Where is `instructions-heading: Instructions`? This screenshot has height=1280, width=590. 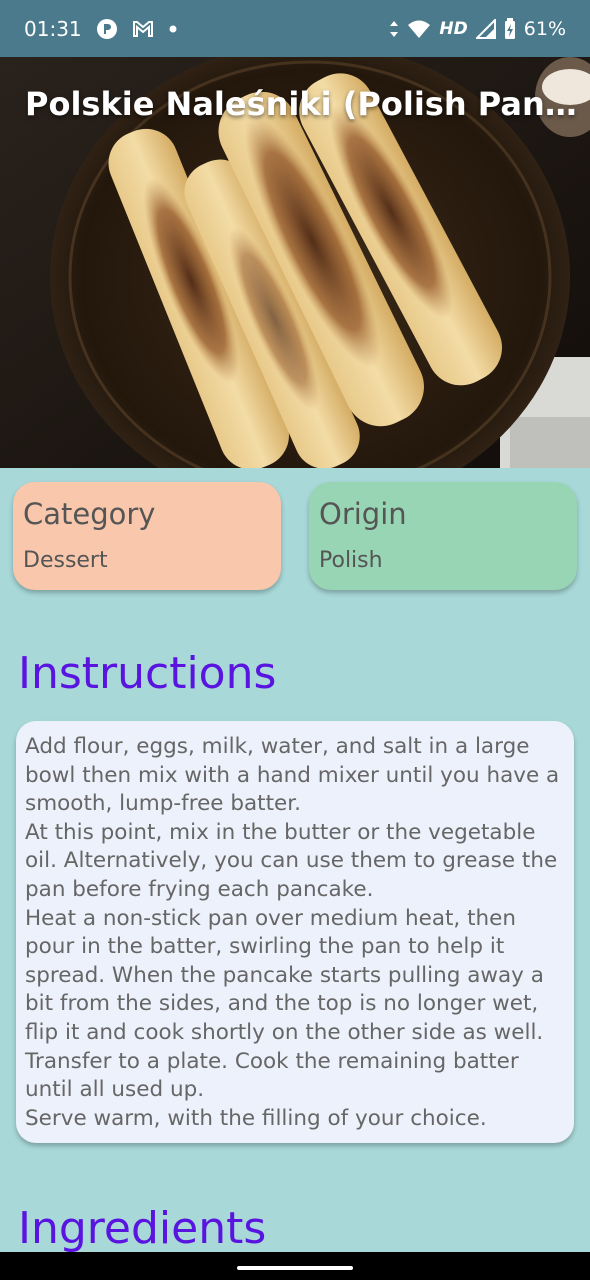 instructions-heading: Instructions is located at coordinates (147, 673).